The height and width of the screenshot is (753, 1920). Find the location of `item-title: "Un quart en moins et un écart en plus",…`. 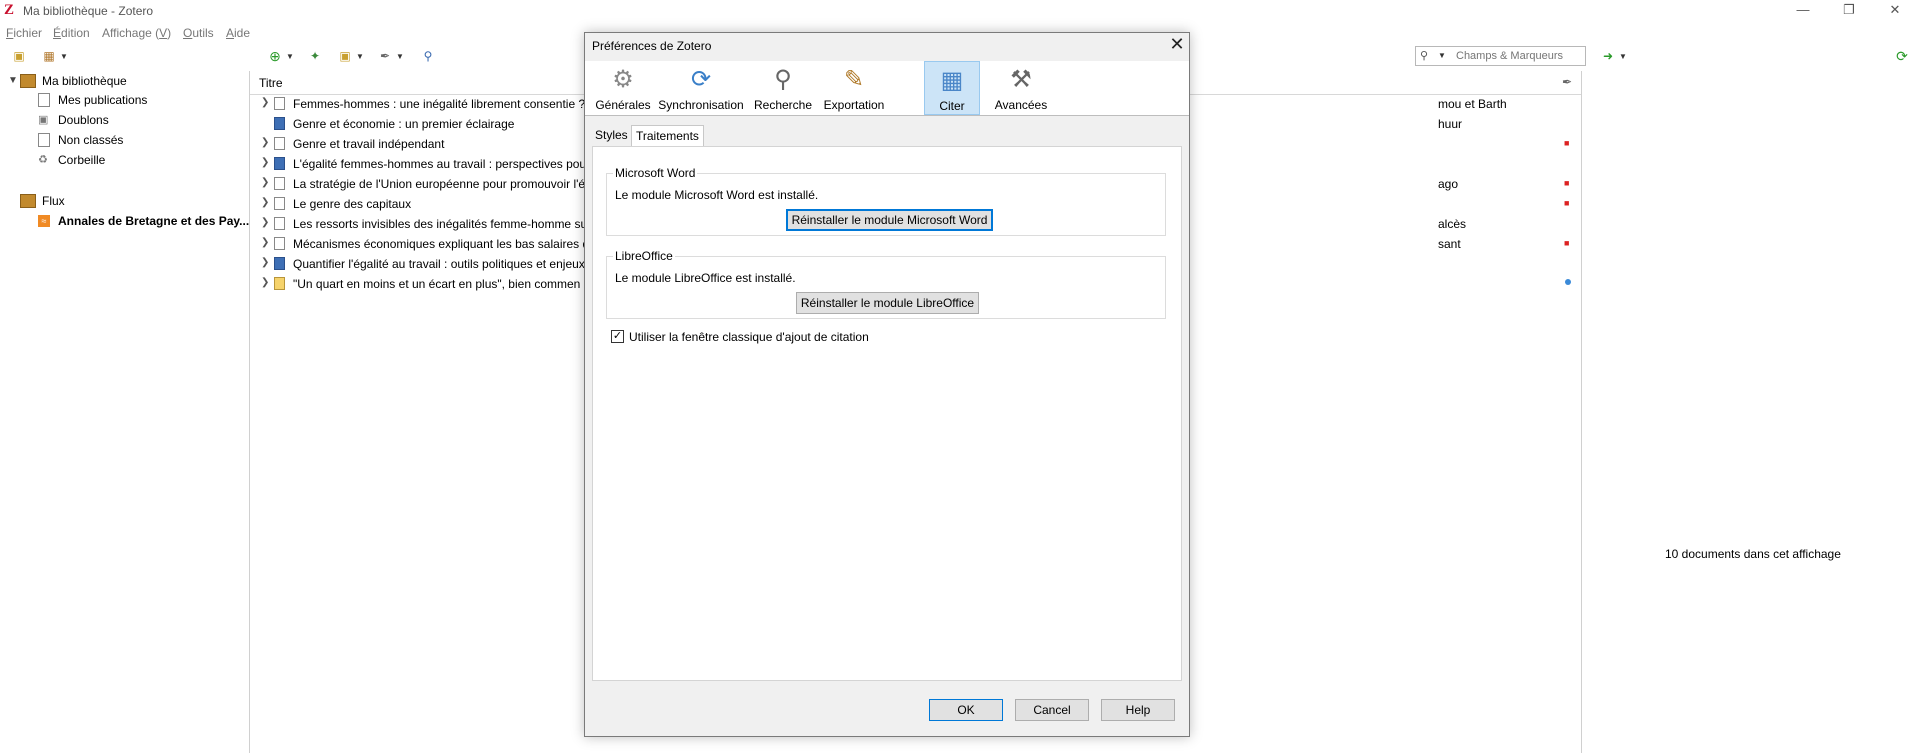

item-title: "Un quart en moins et un écart en plus",… is located at coordinates (437, 284).